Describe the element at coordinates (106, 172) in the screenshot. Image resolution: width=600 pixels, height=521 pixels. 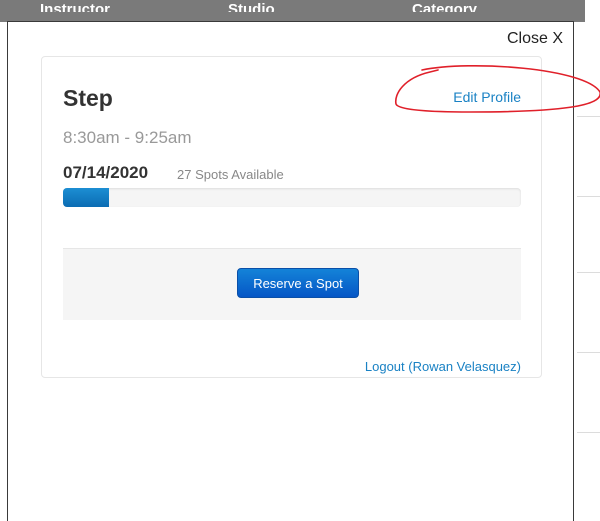
I see `class-date: 07/14/2020` at that location.